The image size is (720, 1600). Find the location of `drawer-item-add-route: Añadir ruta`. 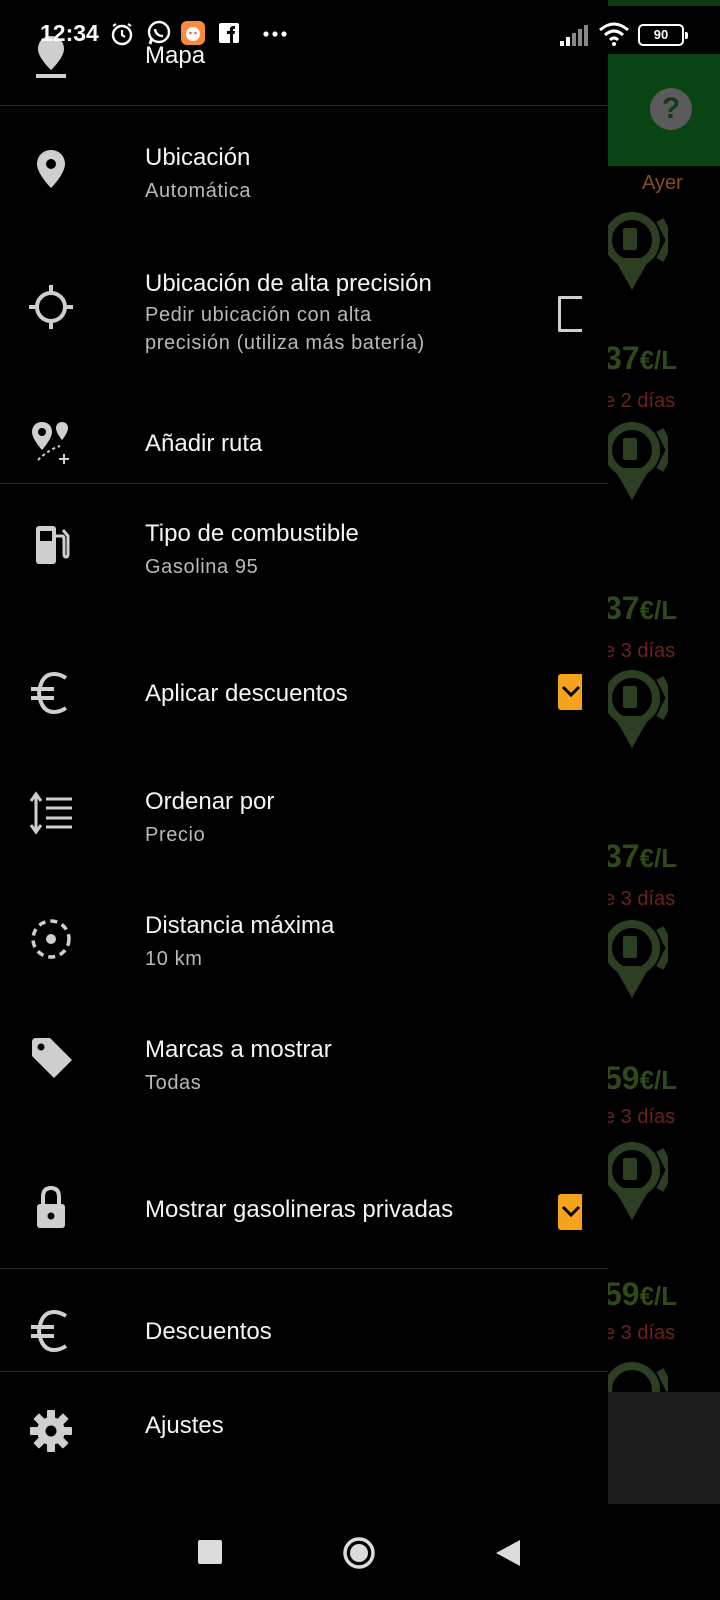

drawer-item-add-route: Añadir ruta is located at coordinates (304, 445).